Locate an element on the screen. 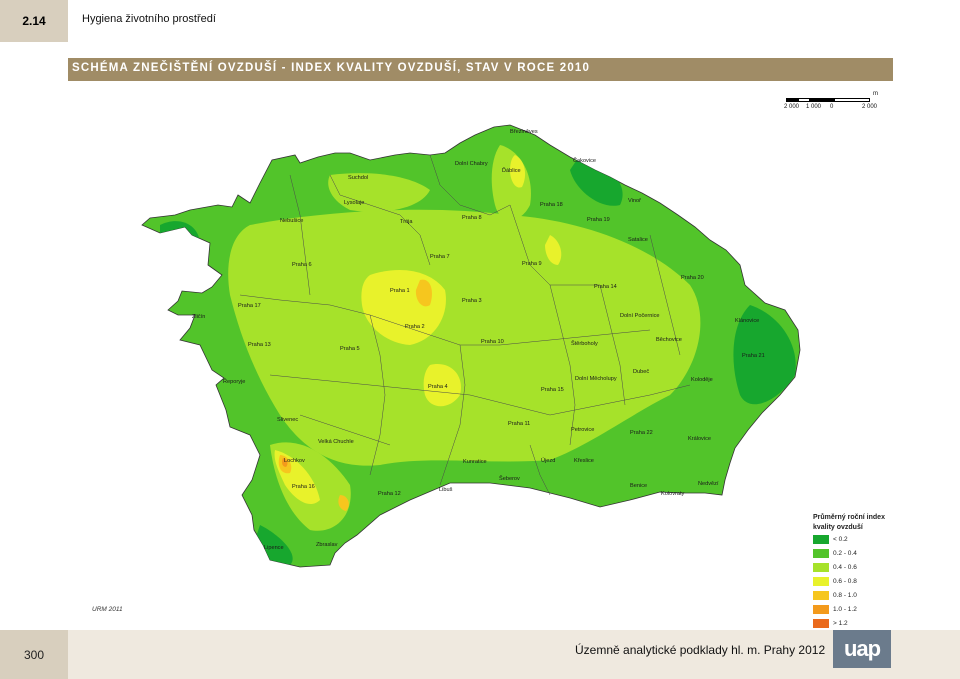 The image size is (960, 679). district-label: Praha 10 is located at coordinates (492, 342).